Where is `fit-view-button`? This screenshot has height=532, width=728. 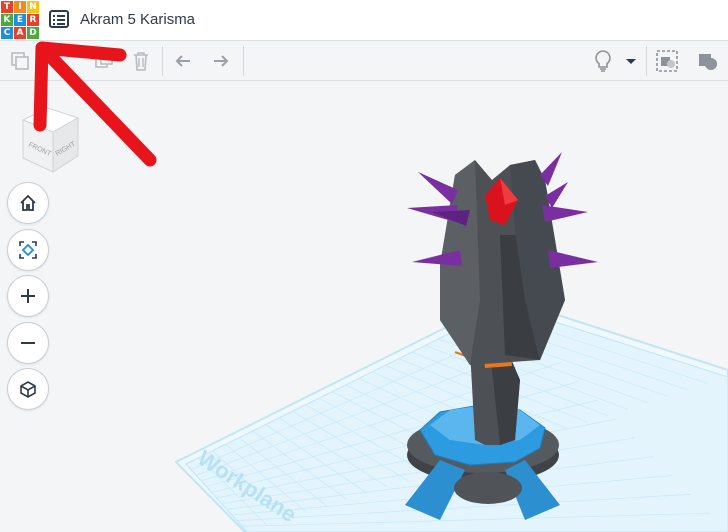 fit-view-button is located at coordinates (28, 250).